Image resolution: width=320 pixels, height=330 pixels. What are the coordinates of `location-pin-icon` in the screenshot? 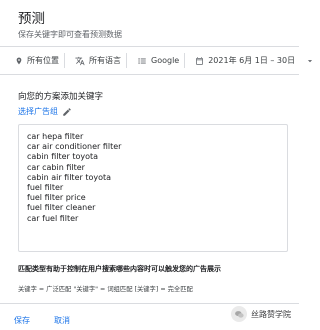 It's located at (19, 60).